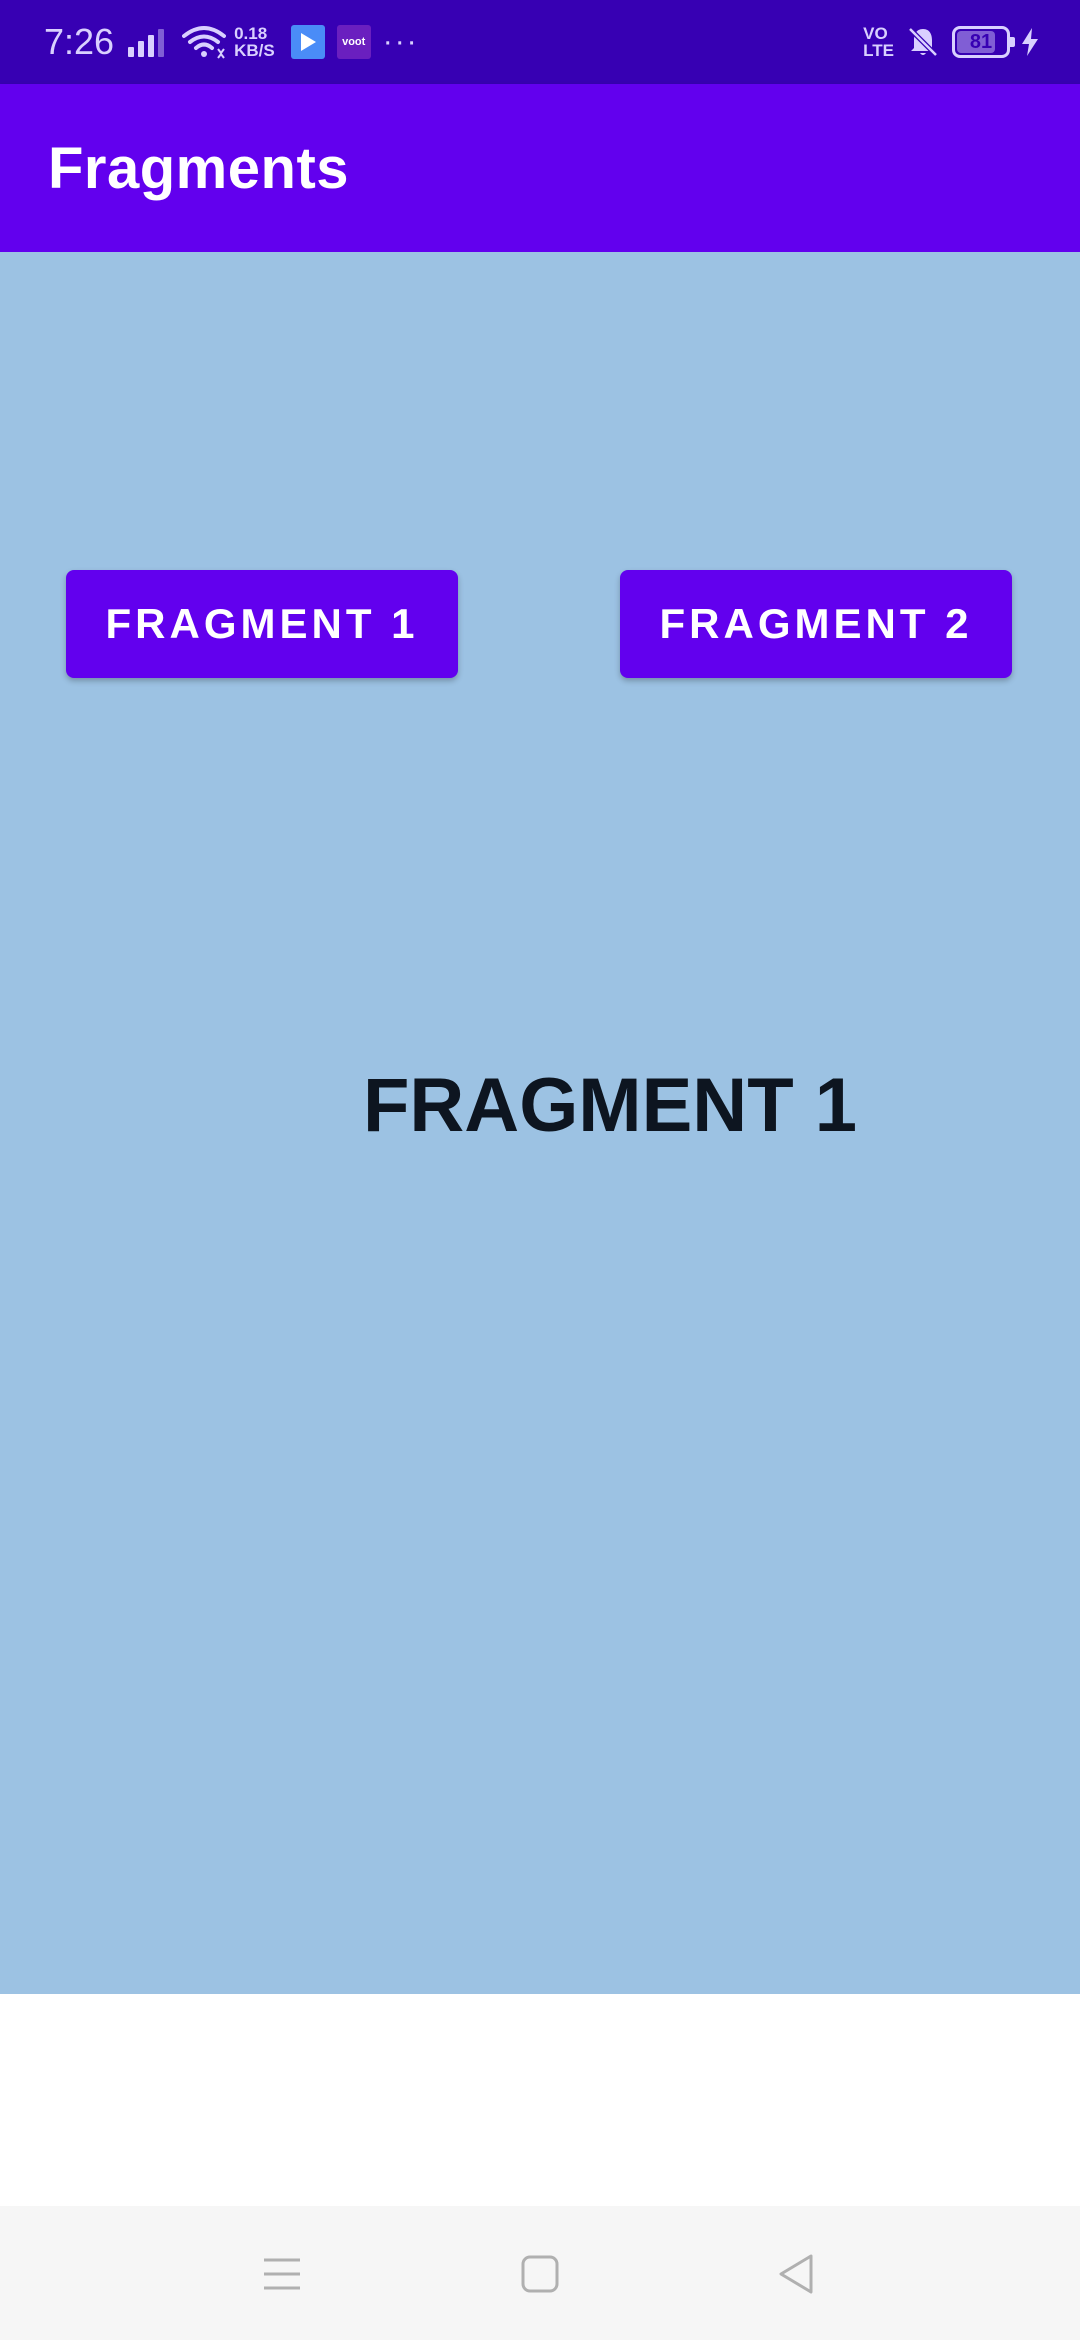 The height and width of the screenshot is (2340, 1080). What do you see at coordinates (79, 41) in the screenshot?
I see `status-time: 7:26` at bounding box center [79, 41].